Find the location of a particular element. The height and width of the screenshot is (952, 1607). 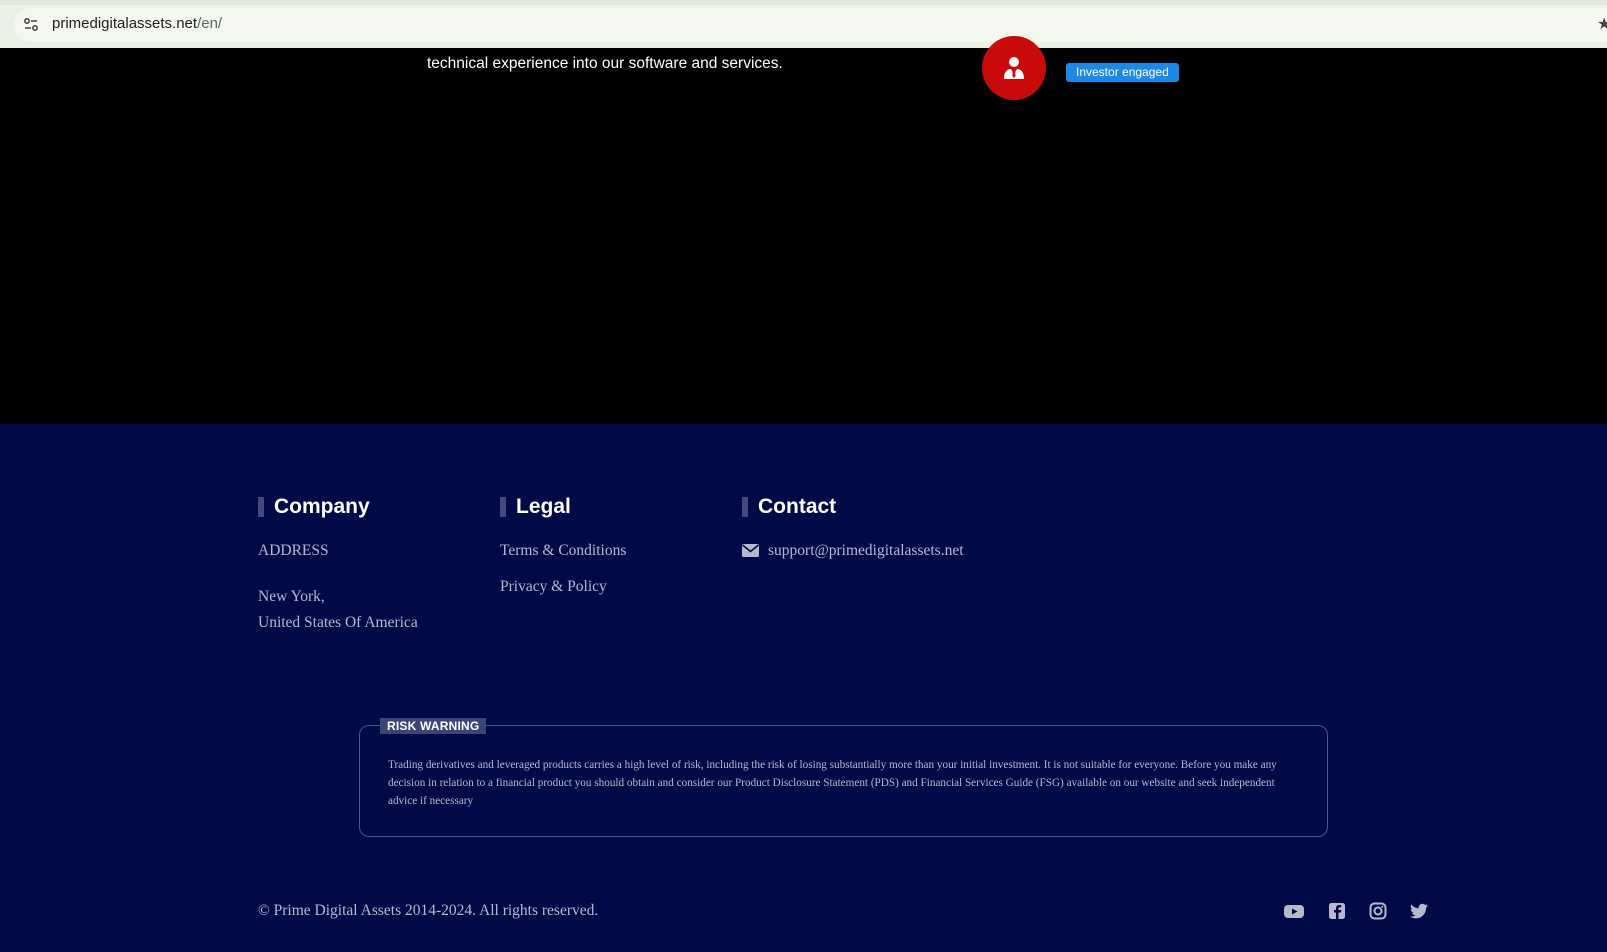

url-field is located at coordinates (810, 25).